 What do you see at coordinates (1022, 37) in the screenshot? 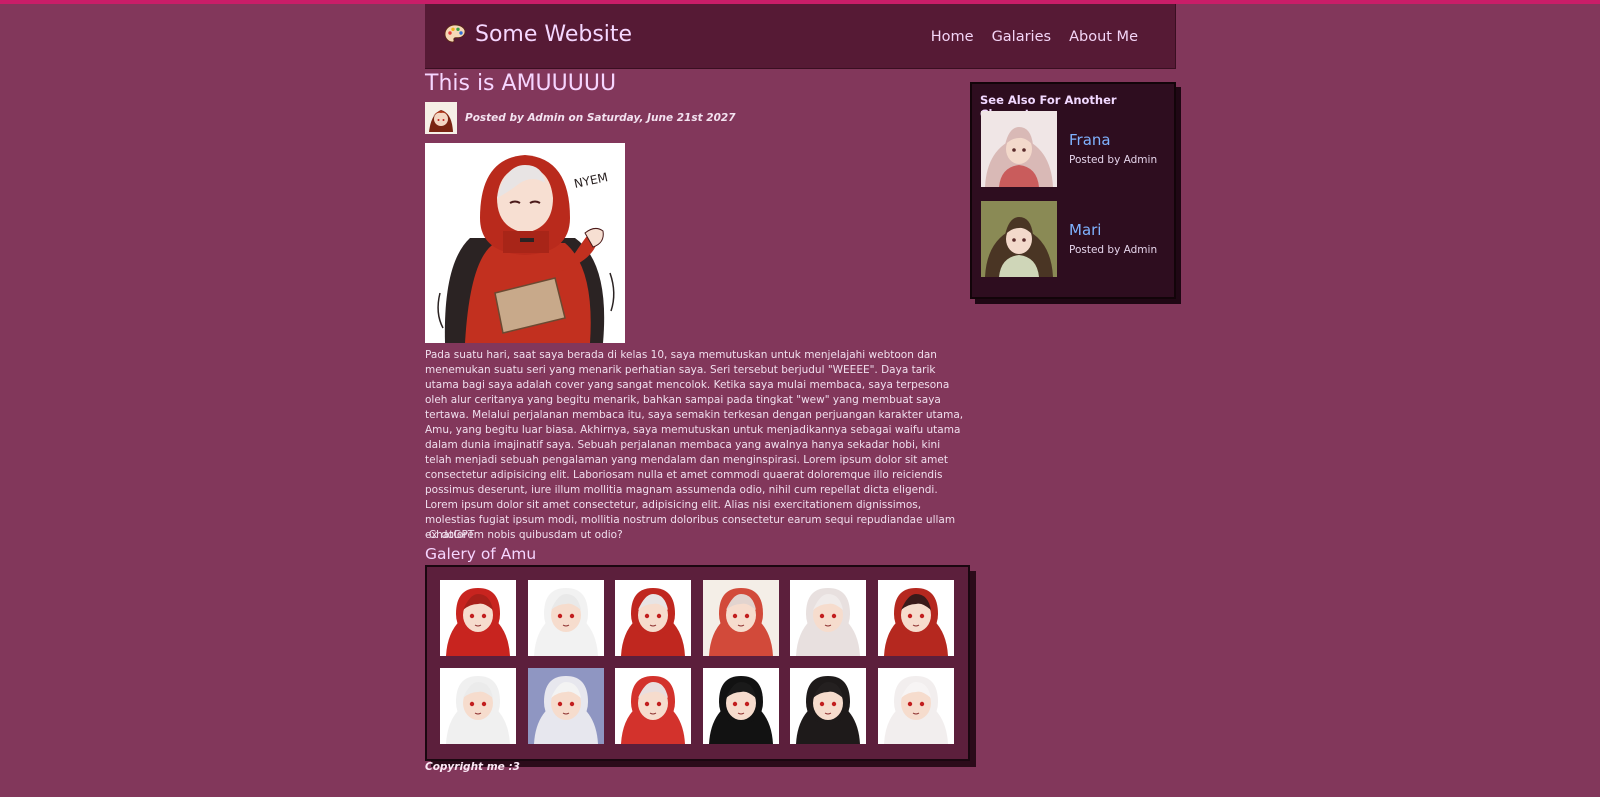
I see `nav-galaries: Galaries` at bounding box center [1022, 37].